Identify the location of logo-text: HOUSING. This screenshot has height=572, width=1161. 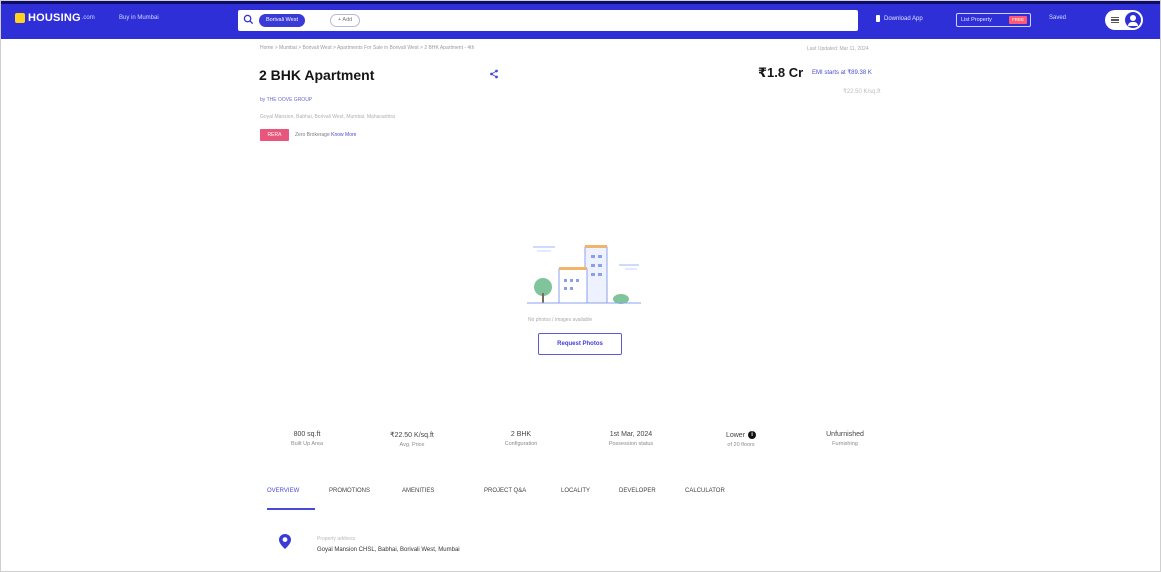
(54, 18).